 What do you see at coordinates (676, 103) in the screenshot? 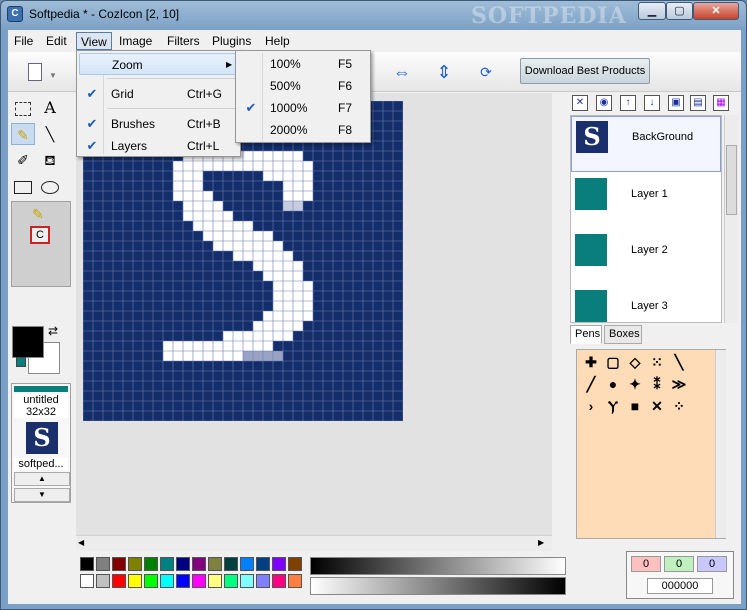
I see `merge-layer-icon: ▣` at bounding box center [676, 103].